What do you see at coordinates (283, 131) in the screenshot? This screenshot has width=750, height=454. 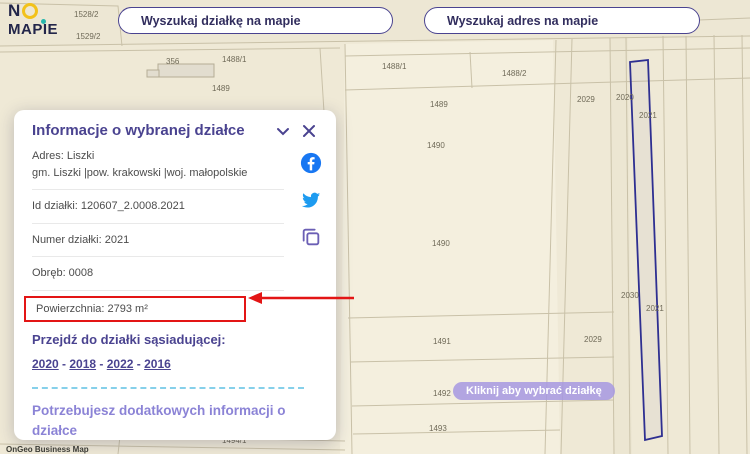 I see `collapse-panel-icon` at bounding box center [283, 131].